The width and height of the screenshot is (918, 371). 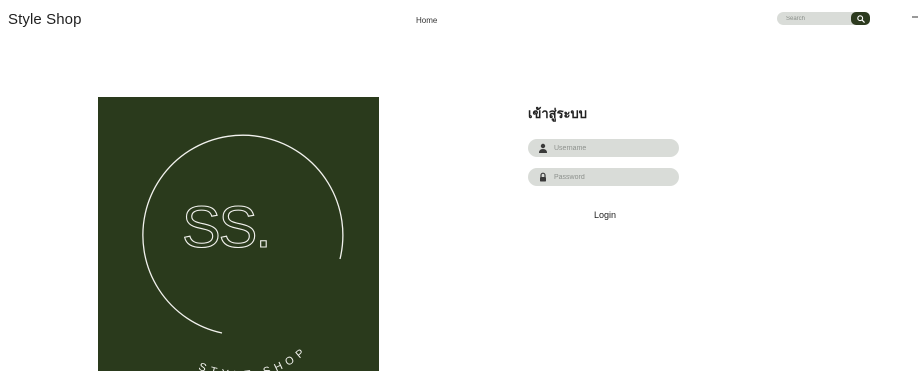 I want to click on brand-logo-text: Style Shop, so click(x=45, y=19).